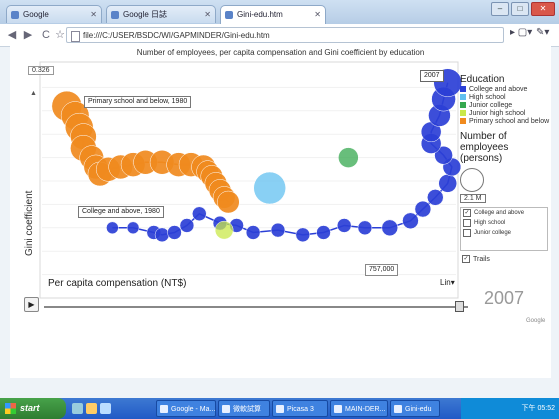 The width and height of the screenshot is (559, 419). I want to click on trails-label: Trails, so click(481, 259).